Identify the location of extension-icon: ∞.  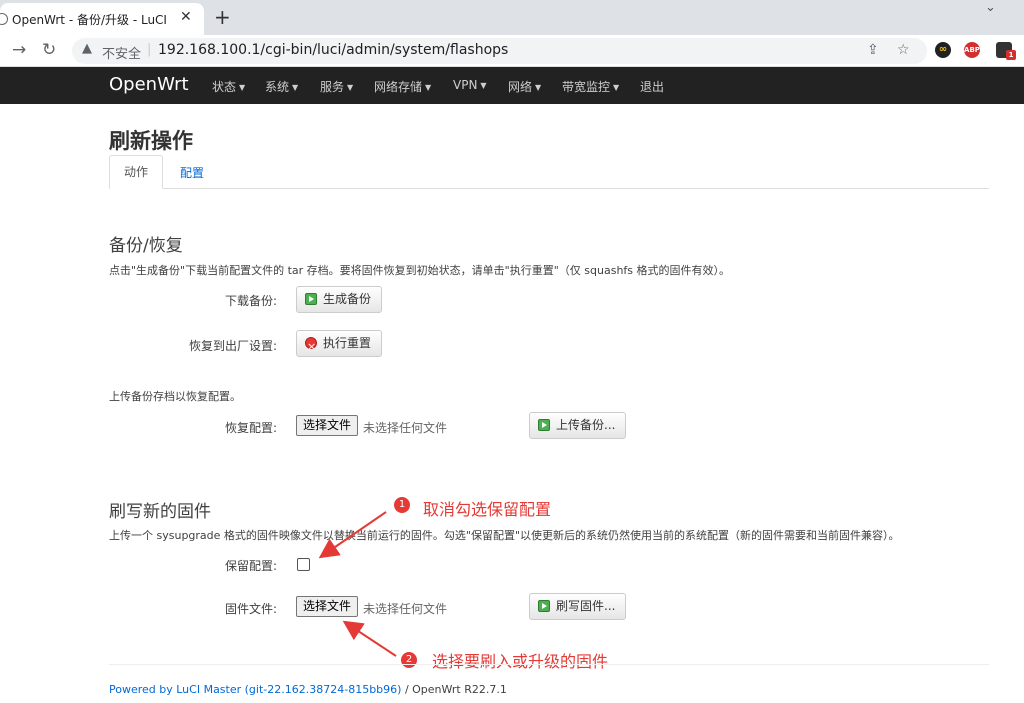
(943, 50).